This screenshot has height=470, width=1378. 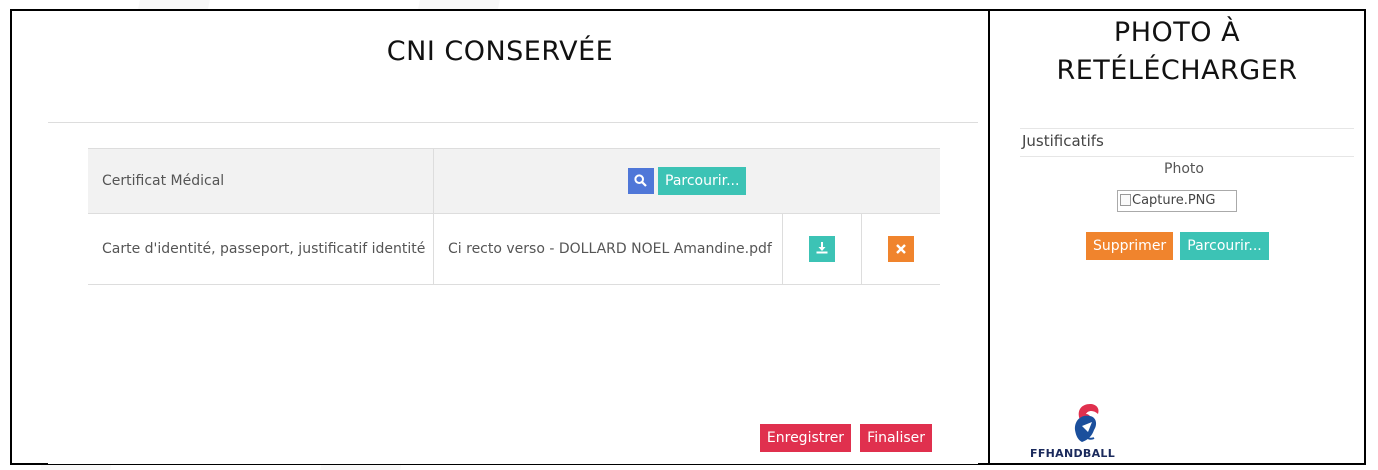 I want to click on section-heading: Justificatifs, so click(x=1063, y=141).